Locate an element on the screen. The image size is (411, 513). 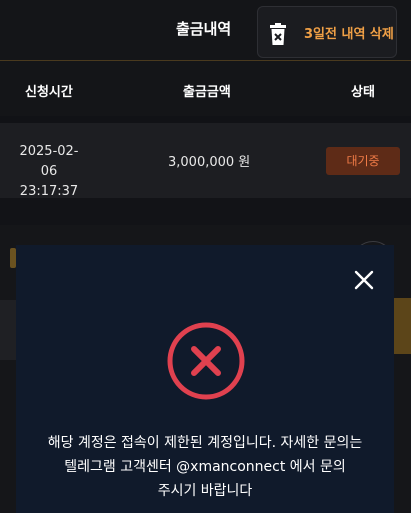
delete-old-history-button: 3일전 내역 삭제 is located at coordinates (327, 32).